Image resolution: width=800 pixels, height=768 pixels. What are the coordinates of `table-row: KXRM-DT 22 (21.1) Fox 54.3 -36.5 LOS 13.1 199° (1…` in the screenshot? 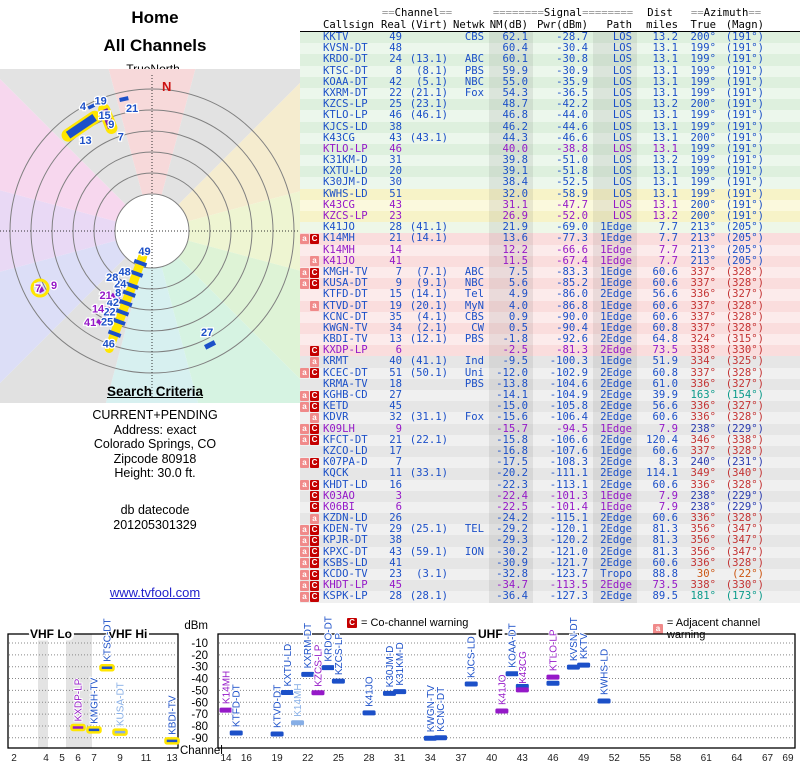 It's located at (550, 93).